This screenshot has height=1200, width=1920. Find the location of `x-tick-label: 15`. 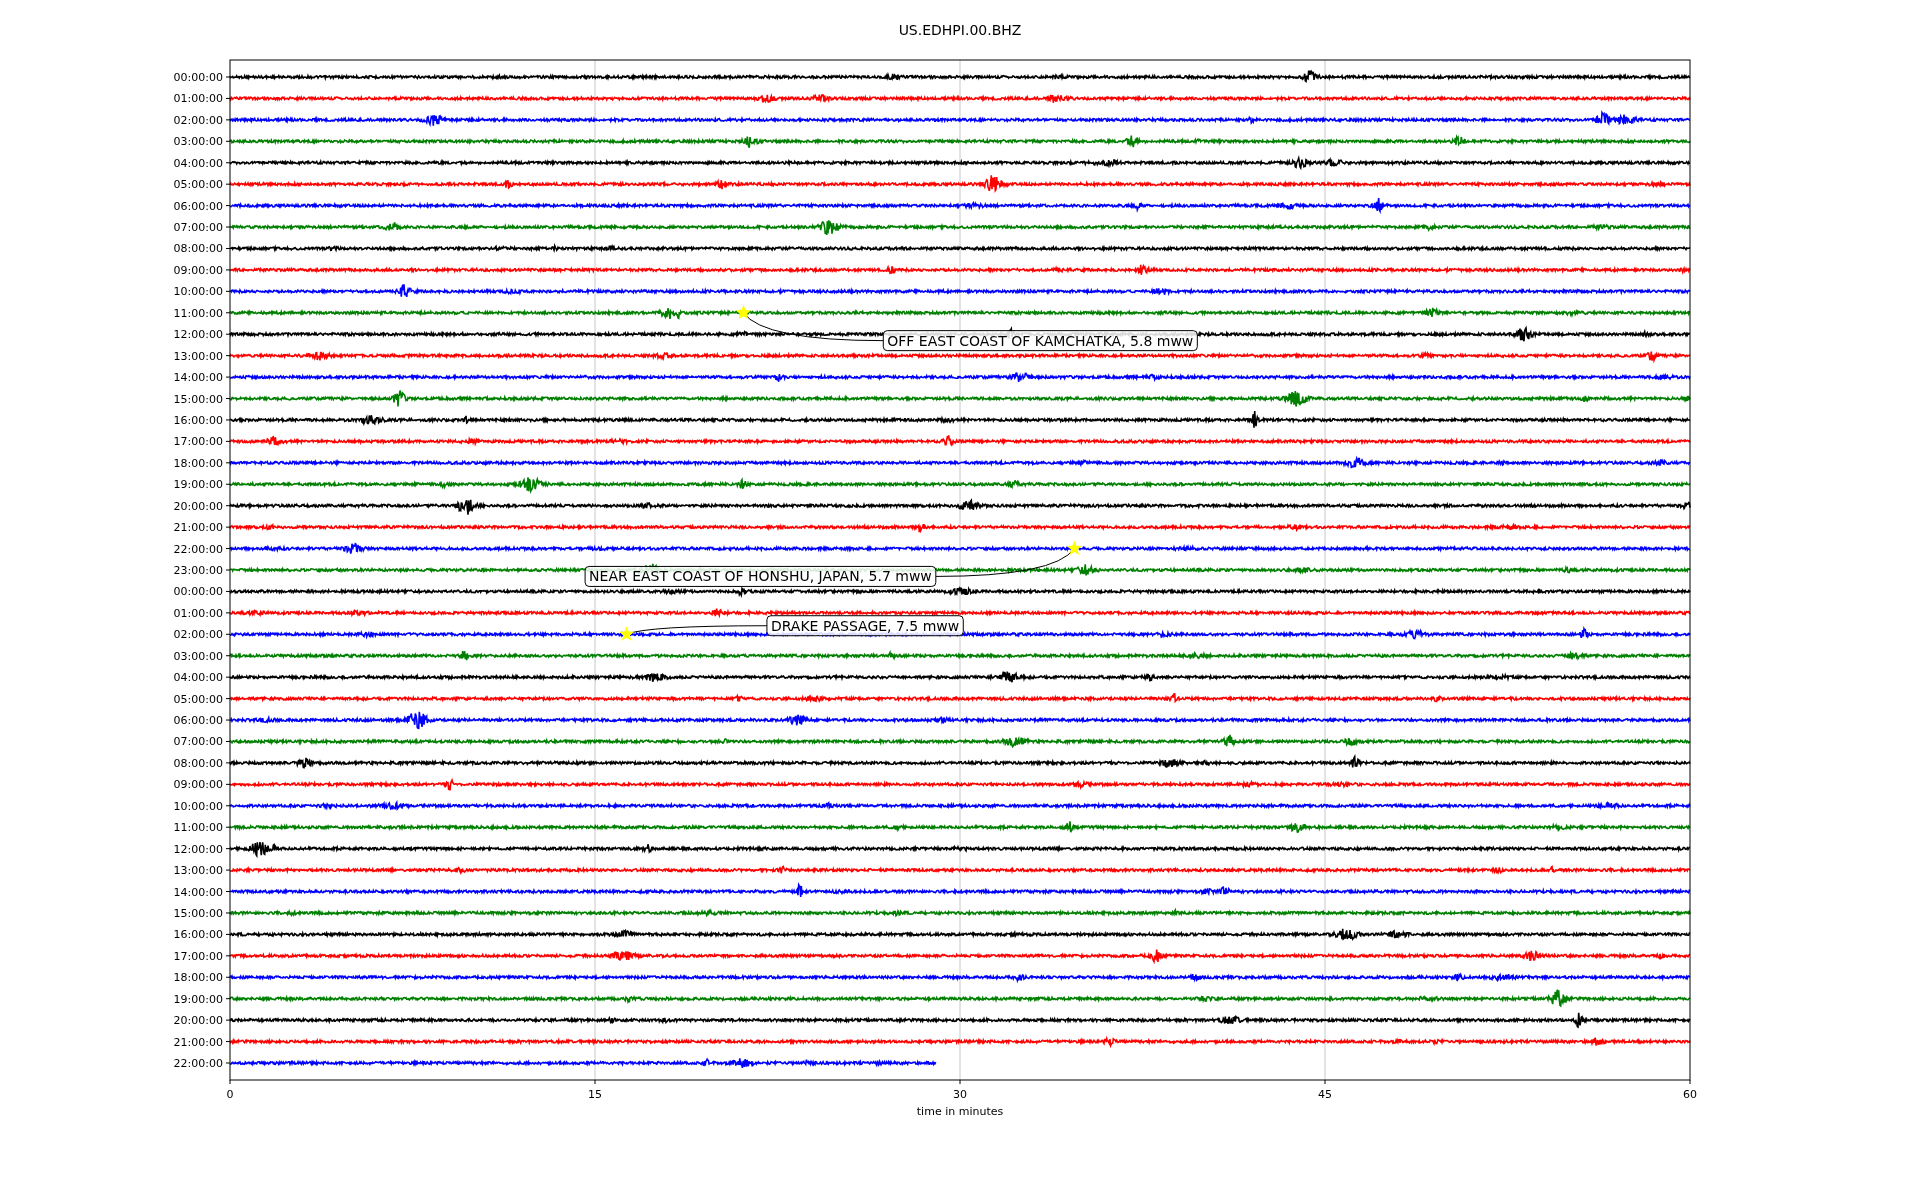

x-tick-label: 15 is located at coordinates (595, 1094).